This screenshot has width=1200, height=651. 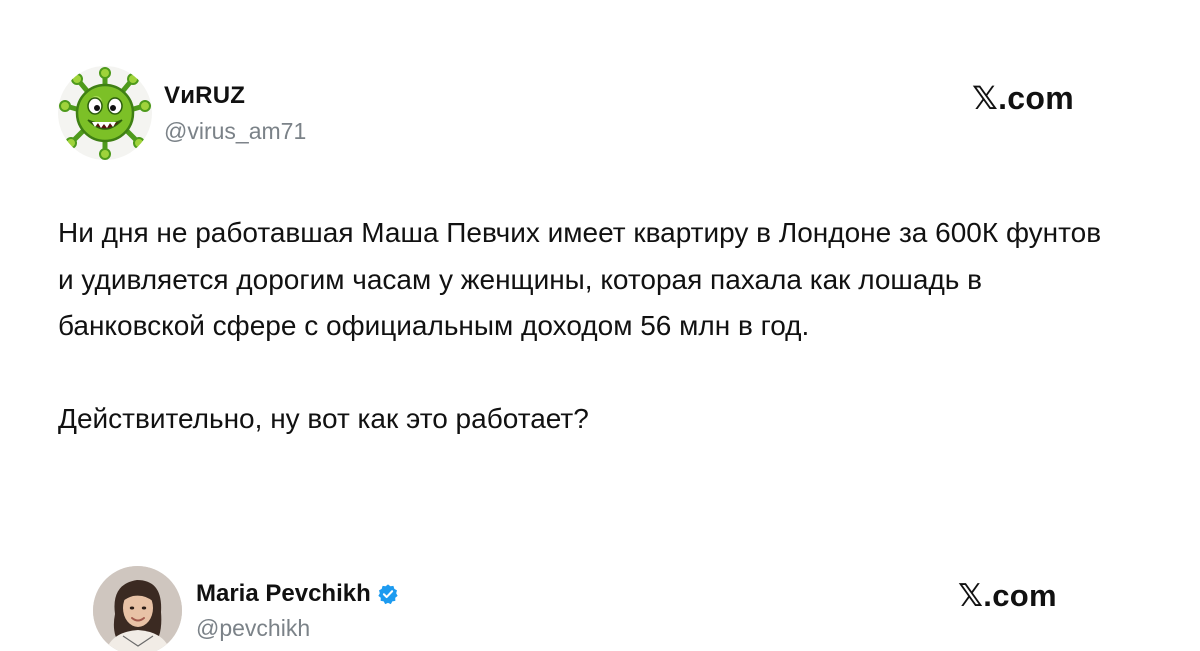 What do you see at coordinates (253, 628) in the screenshot?
I see `quoted-author-handle: @pevchikh` at bounding box center [253, 628].